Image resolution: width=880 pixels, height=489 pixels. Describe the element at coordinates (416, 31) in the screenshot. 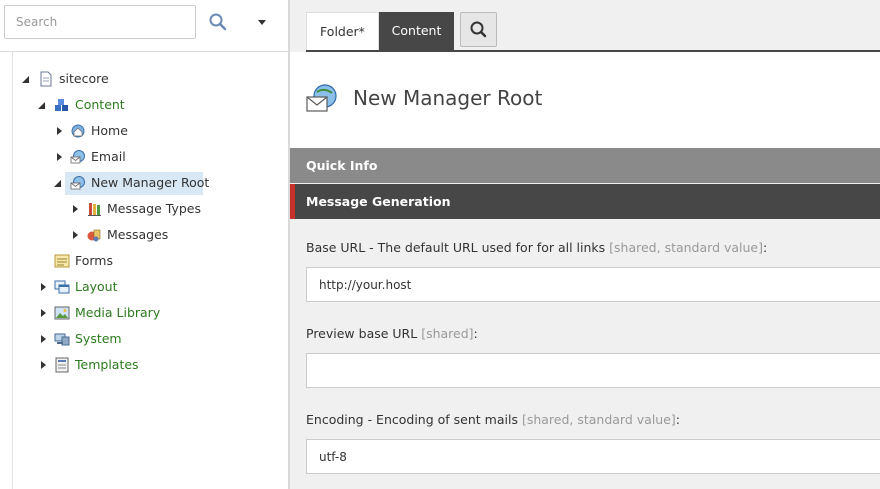

I see `tab-content: Content` at that location.